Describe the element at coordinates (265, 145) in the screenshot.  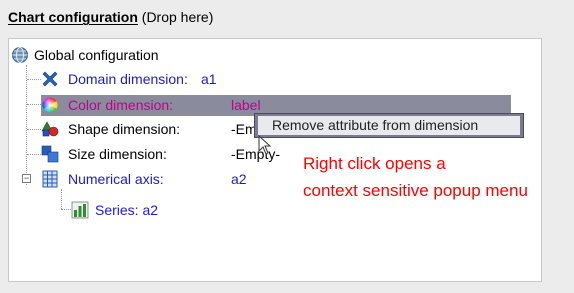
I see `mouse-cursor-icon` at that location.